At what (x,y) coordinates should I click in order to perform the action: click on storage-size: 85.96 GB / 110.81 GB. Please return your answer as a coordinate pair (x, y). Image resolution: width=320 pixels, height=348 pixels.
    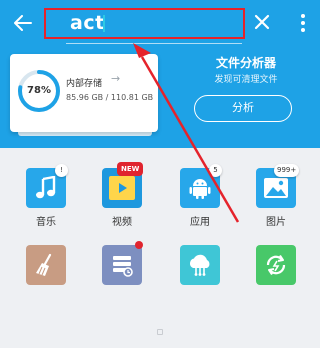
    Looking at the image, I should click on (110, 97).